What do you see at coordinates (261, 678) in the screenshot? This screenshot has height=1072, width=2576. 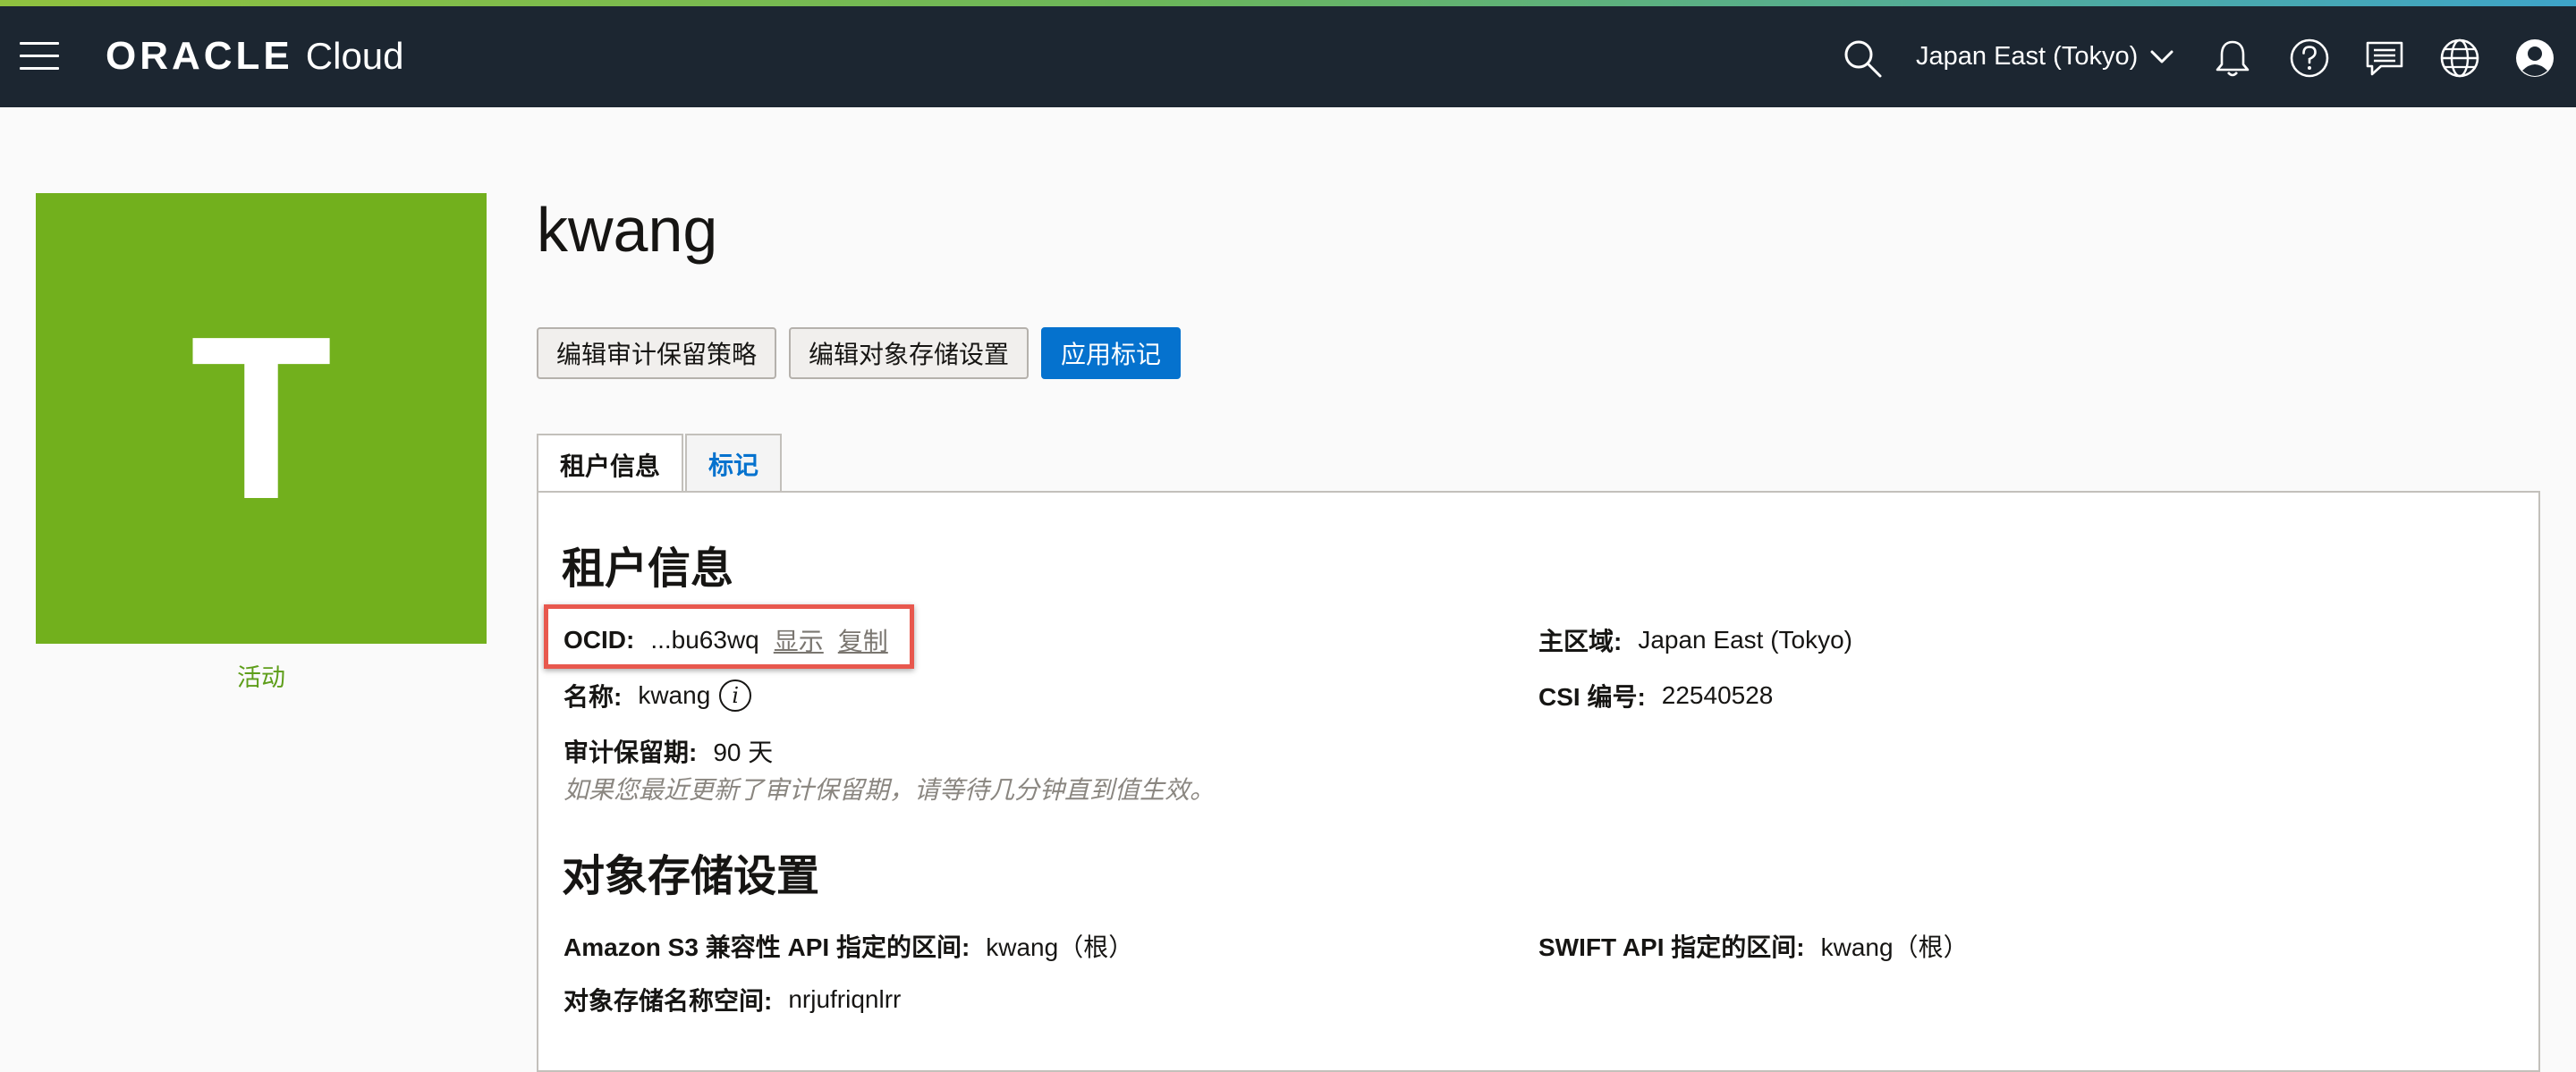 I see `status-label: 活动` at bounding box center [261, 678].